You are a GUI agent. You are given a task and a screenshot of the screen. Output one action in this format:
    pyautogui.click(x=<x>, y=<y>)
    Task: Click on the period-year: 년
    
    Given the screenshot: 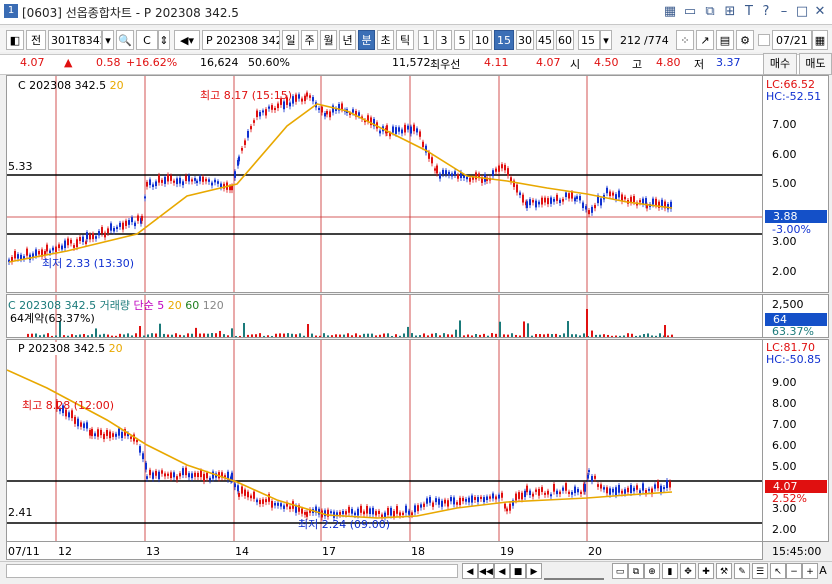 What is the action you would take?
    pyautogui.click(x=347, y=40)
    